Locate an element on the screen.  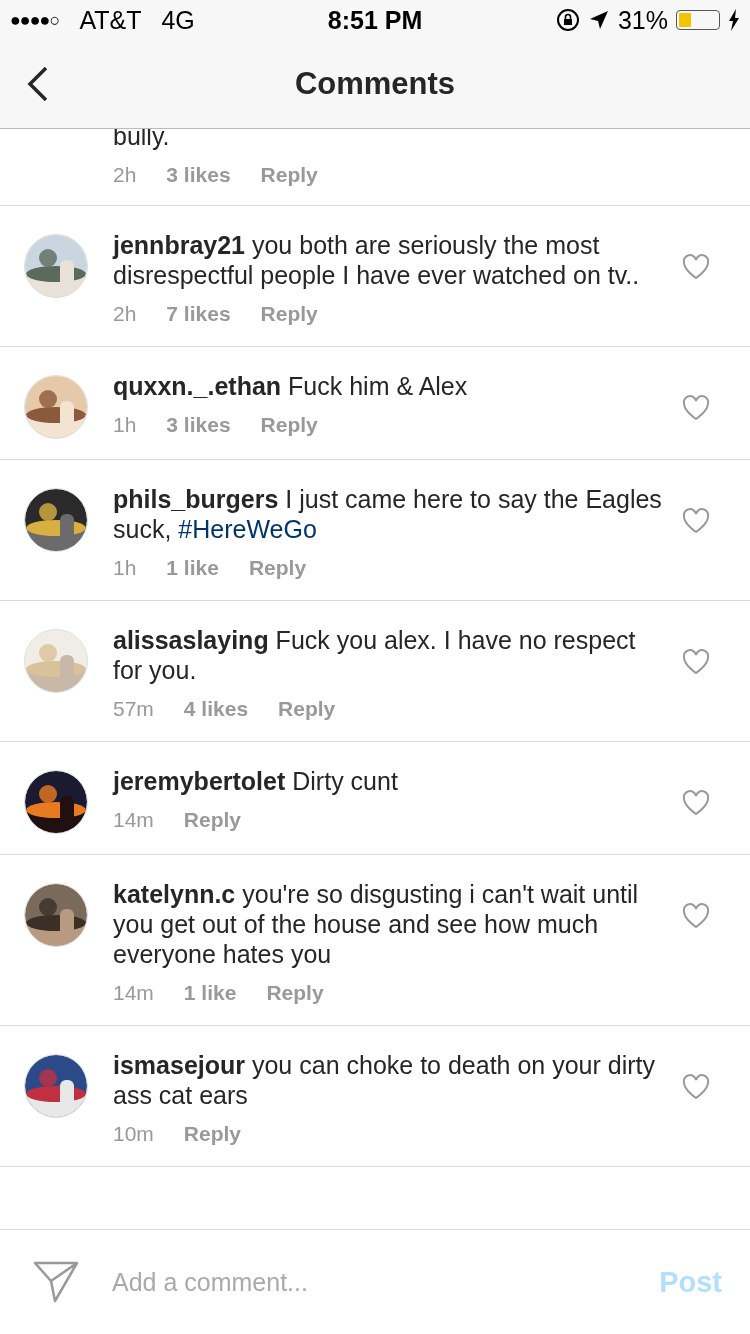
comment-text: phils_burgers I just came here to say the Eagles suck, #HereWeGo is located at coordinates (387, 514).